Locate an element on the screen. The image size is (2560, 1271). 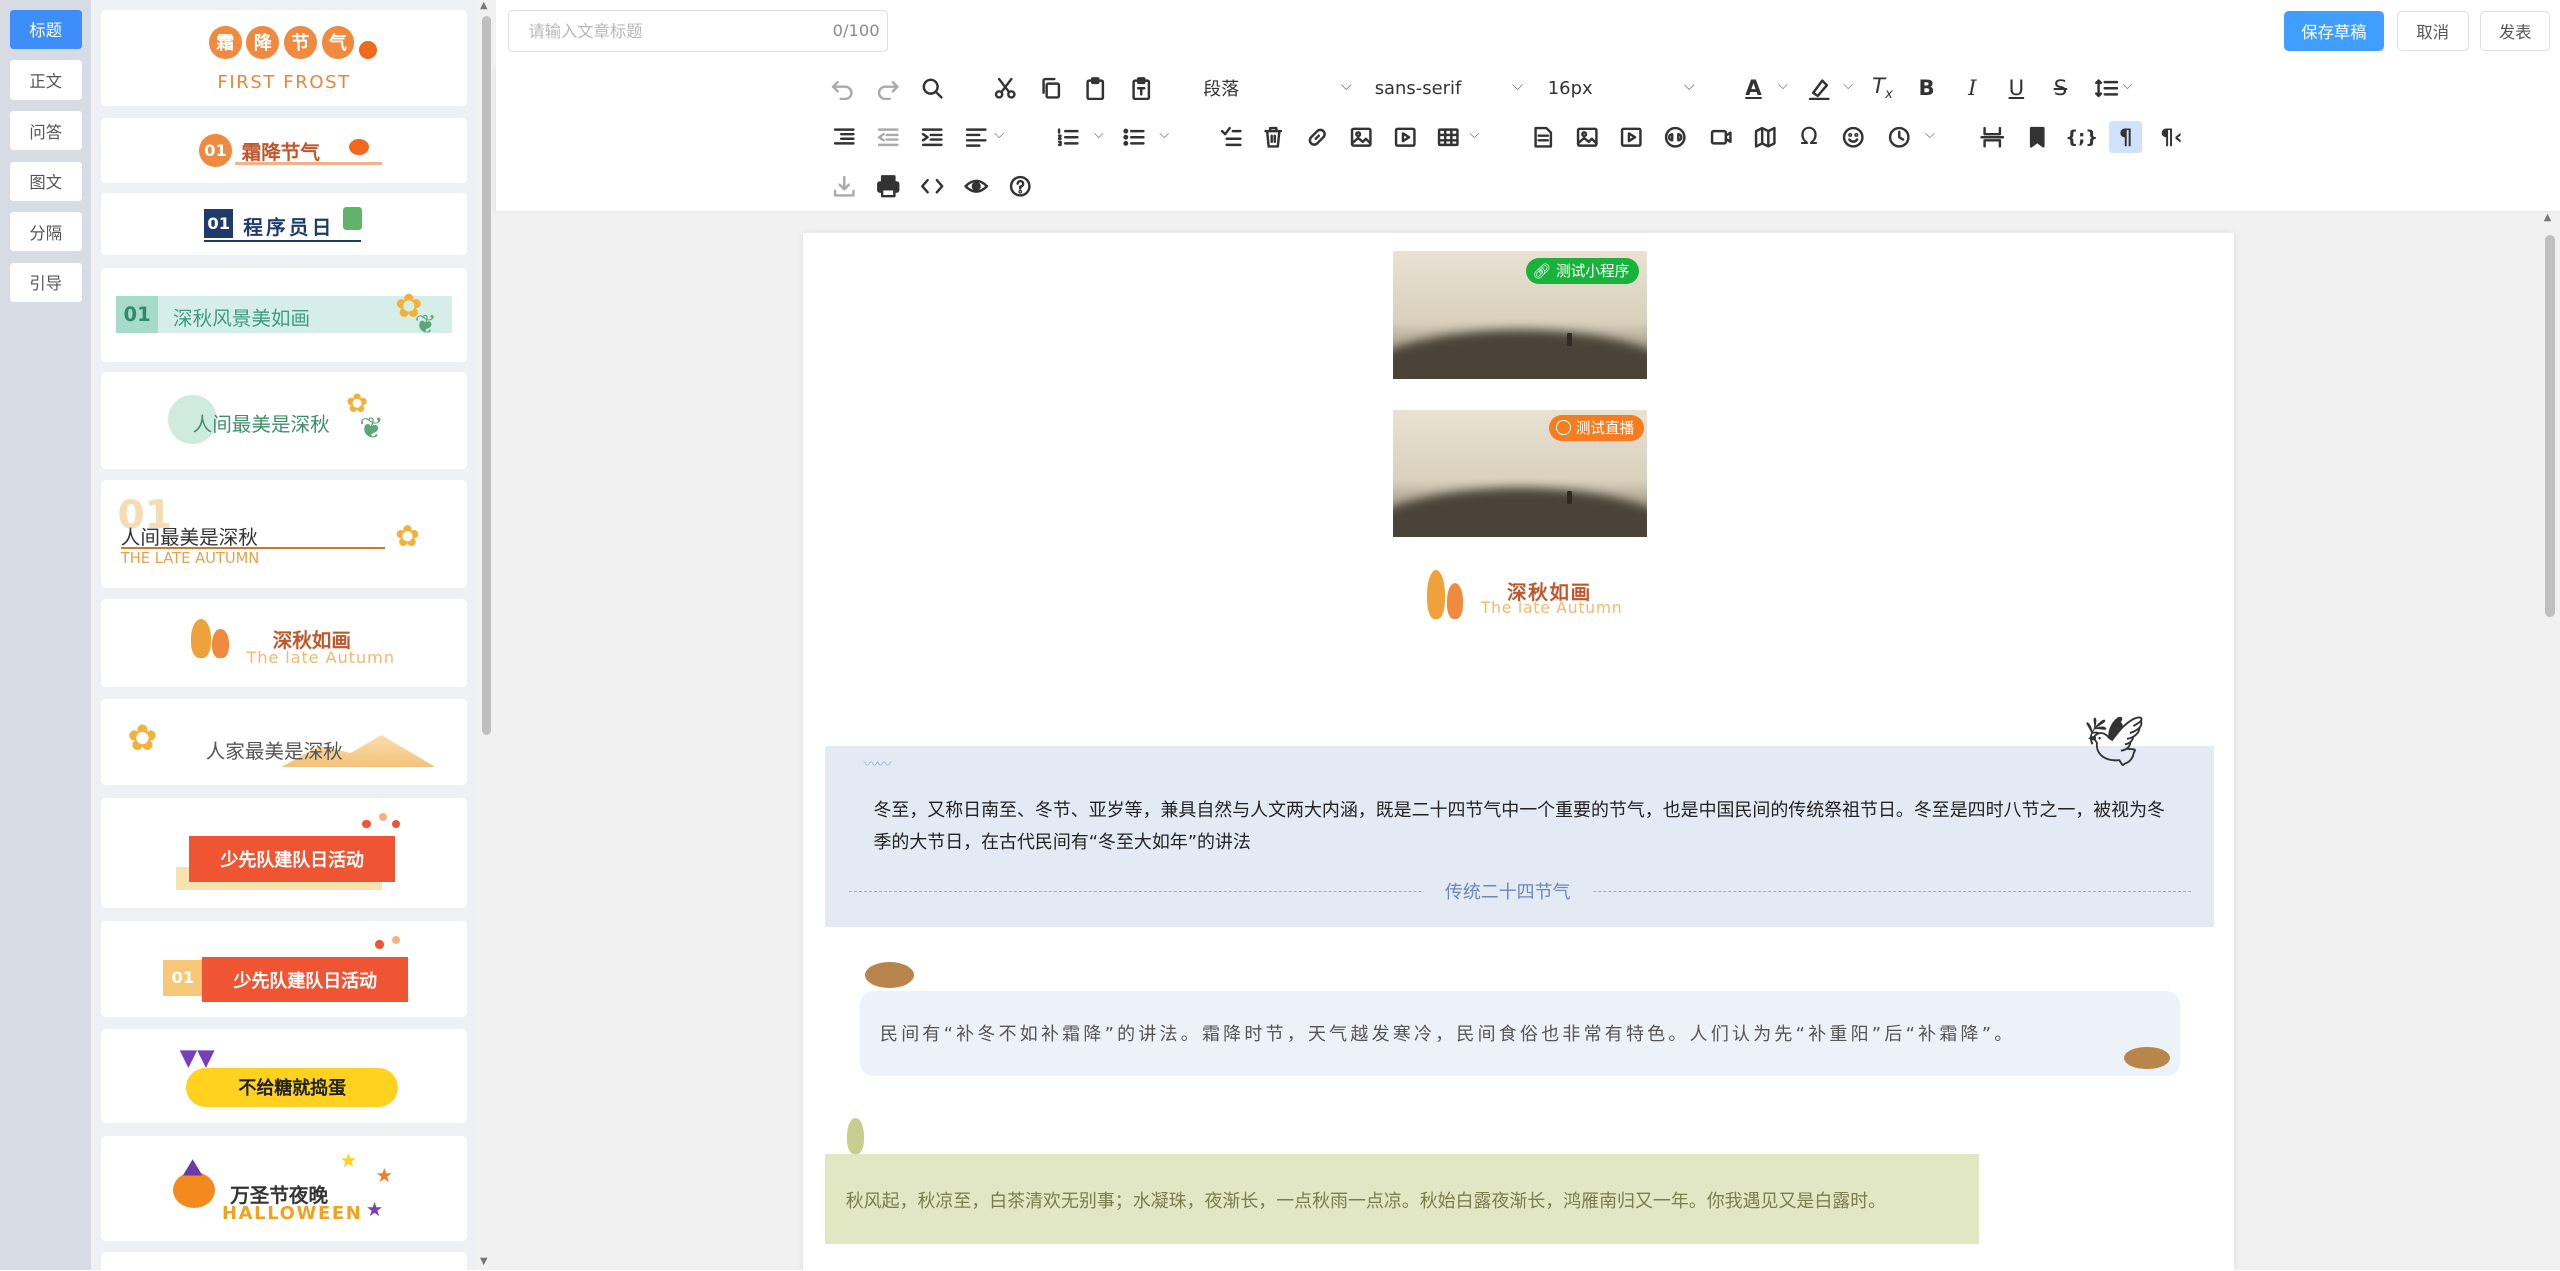
live-image: 测试直播 is located at coordinates (1520, 473).